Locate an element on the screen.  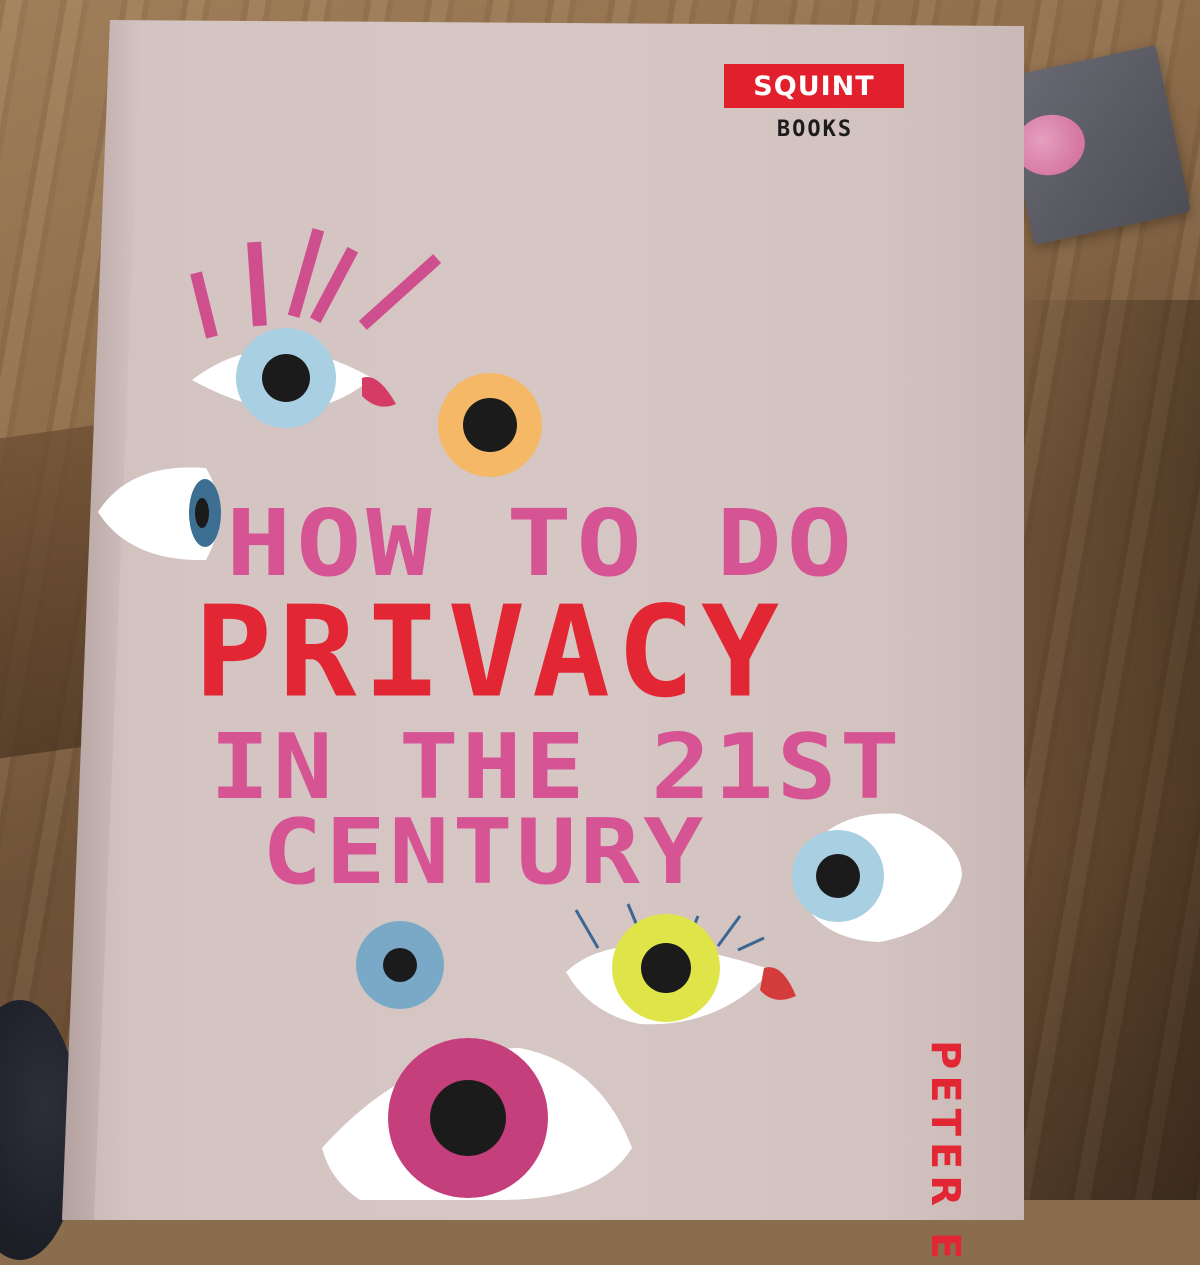
publisher-logo: SQUINT is located at coordinates (814, 86).